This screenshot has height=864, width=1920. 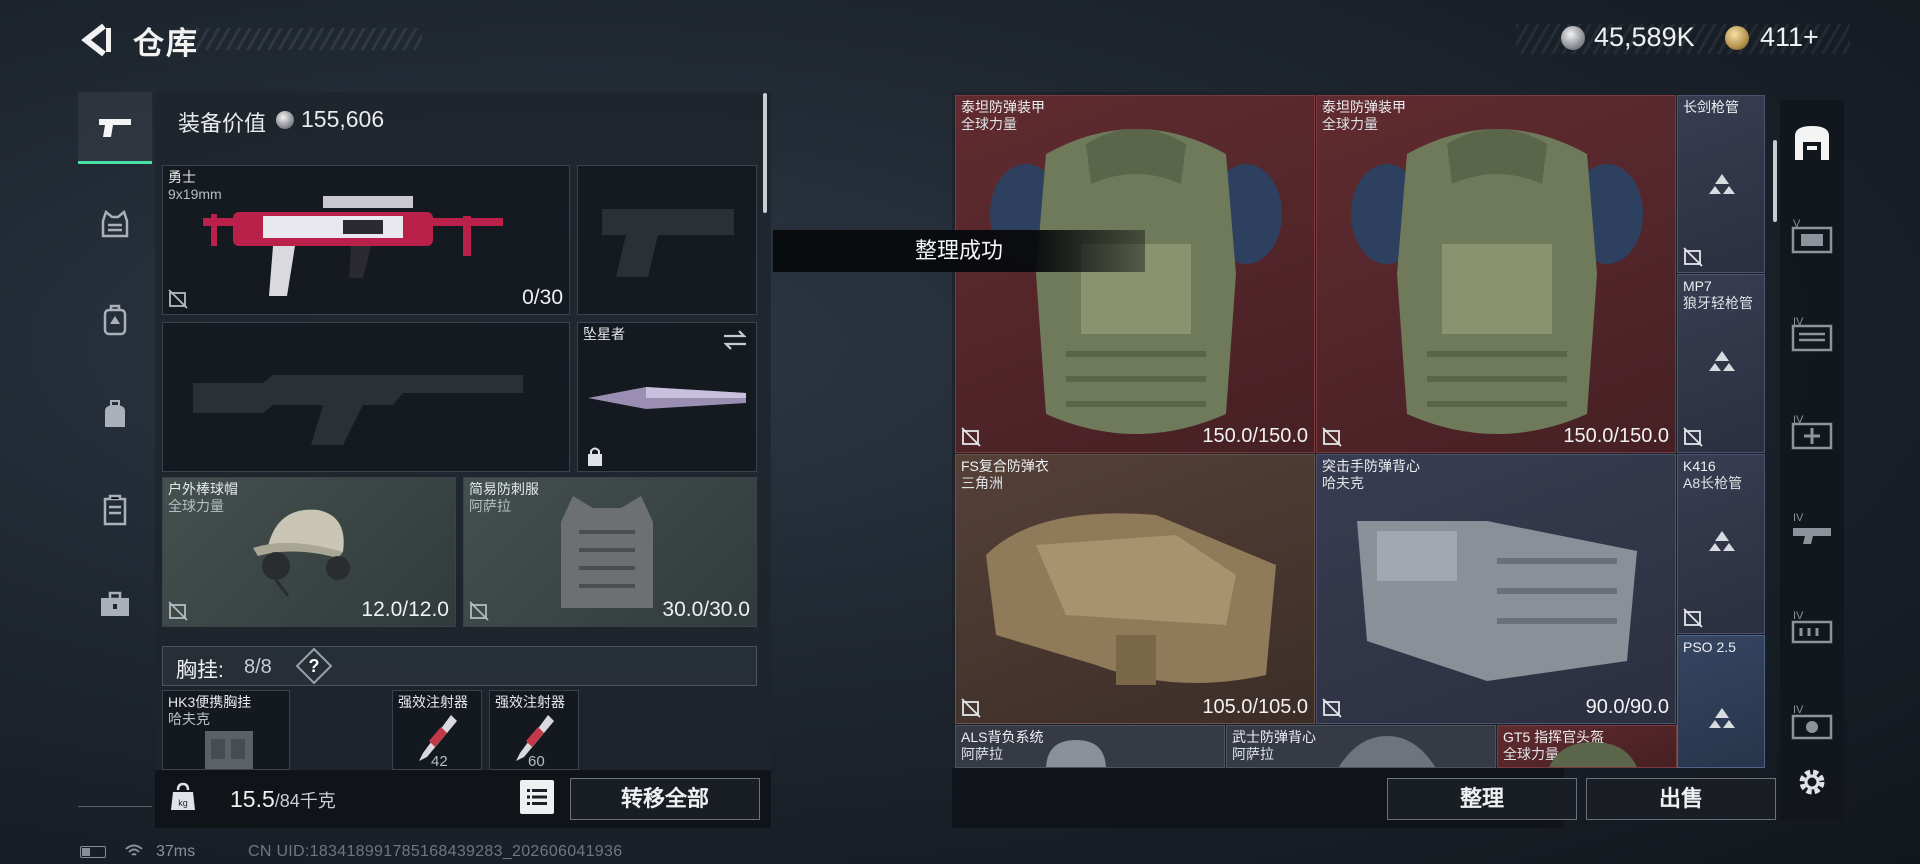 I want to click on tactical-vest-icon, so click(x=1497, y=601).